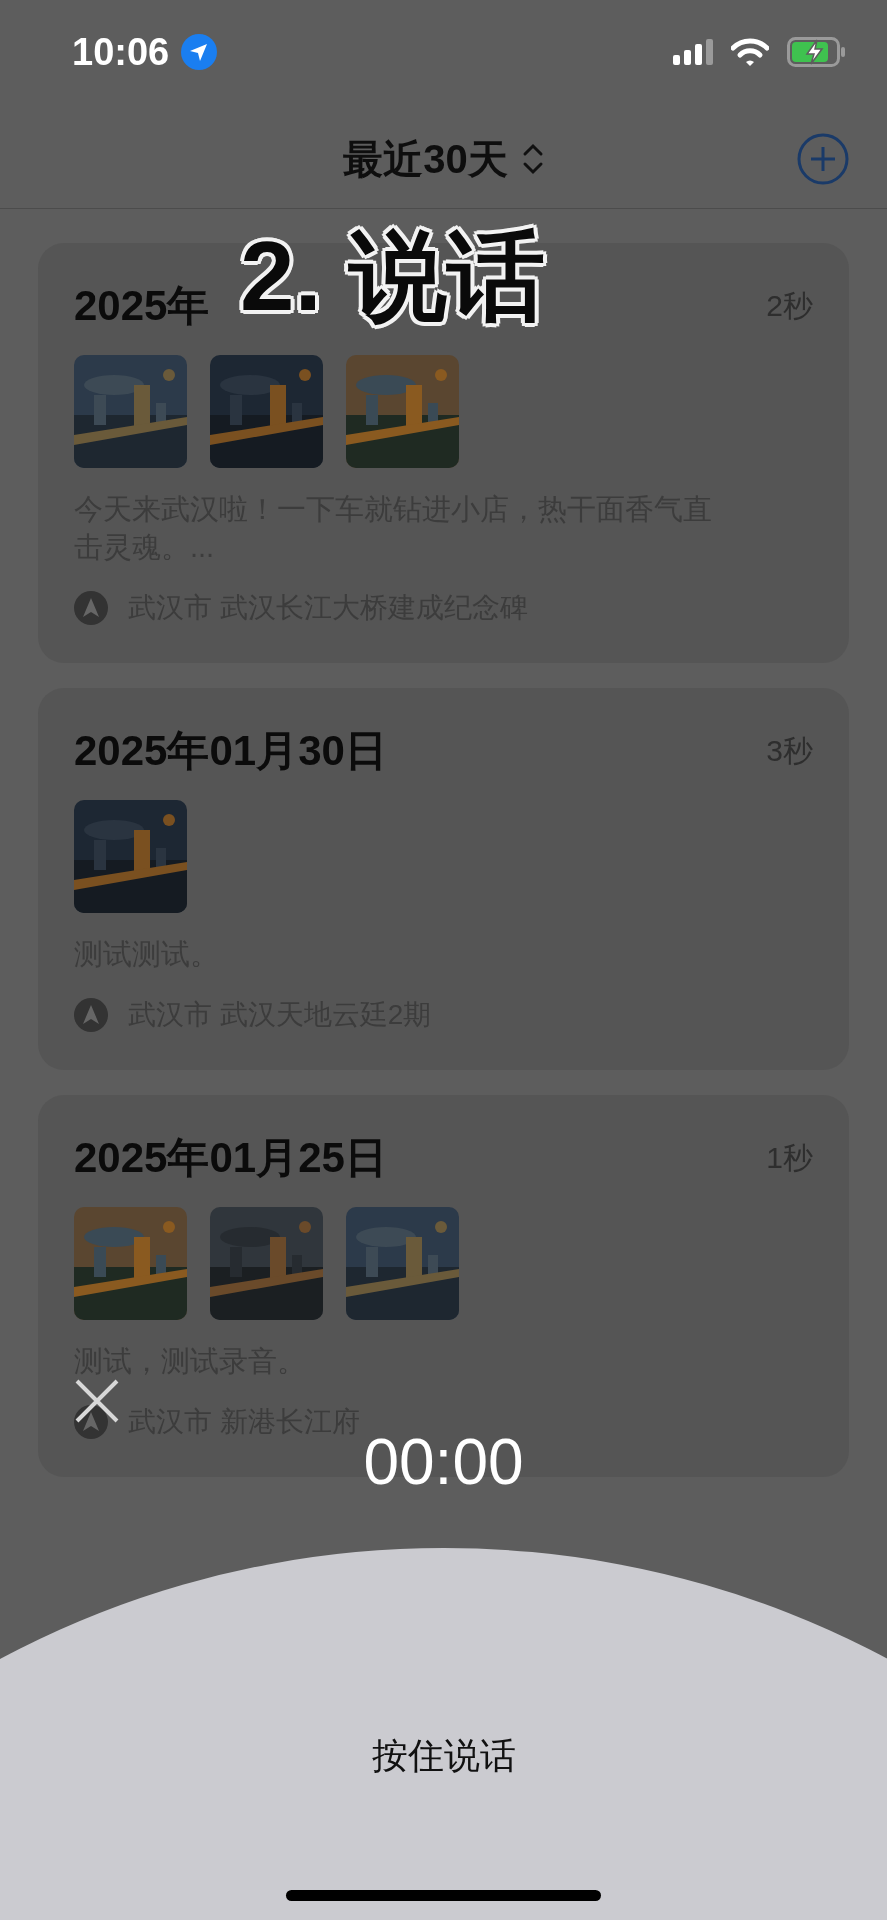 This screenshot has width=887, height=1920. What do you see at coordinates (817, 52) in the screenshot?
I see `battery-charging-icon` at bounding box center [817, 52].